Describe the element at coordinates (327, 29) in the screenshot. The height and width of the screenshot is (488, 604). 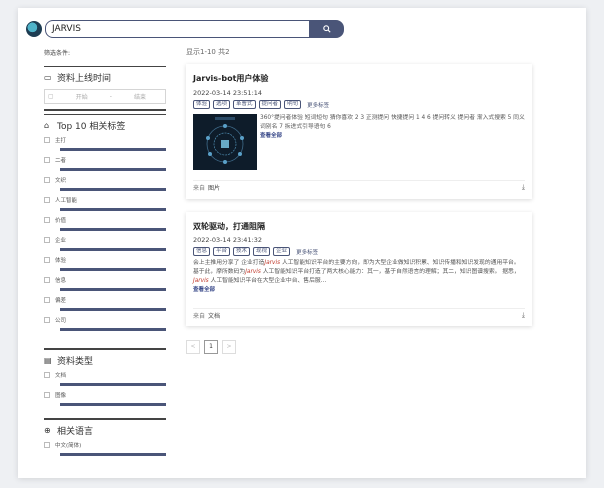
I see `search-button` at that location.